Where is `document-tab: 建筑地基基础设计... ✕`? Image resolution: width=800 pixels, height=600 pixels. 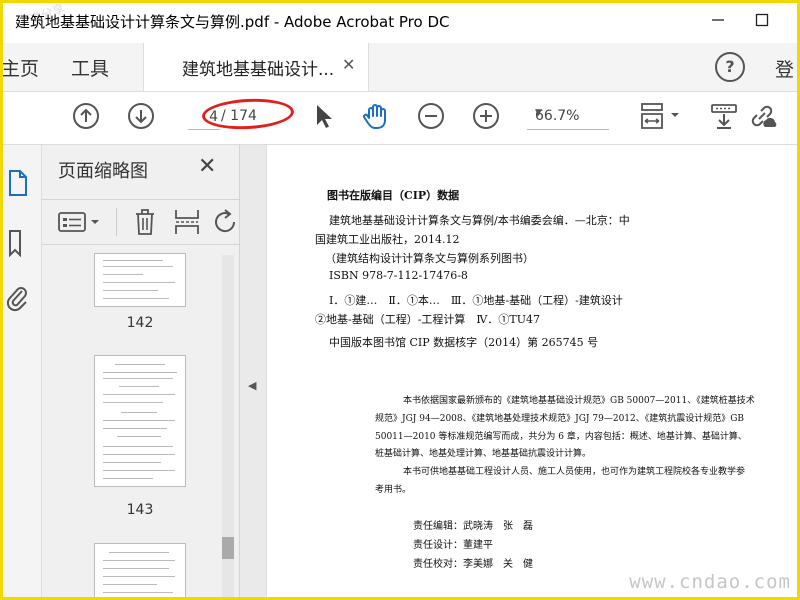 document-tab: 建筑地基基础设计... ✕ is located at coordinates (256, 67).